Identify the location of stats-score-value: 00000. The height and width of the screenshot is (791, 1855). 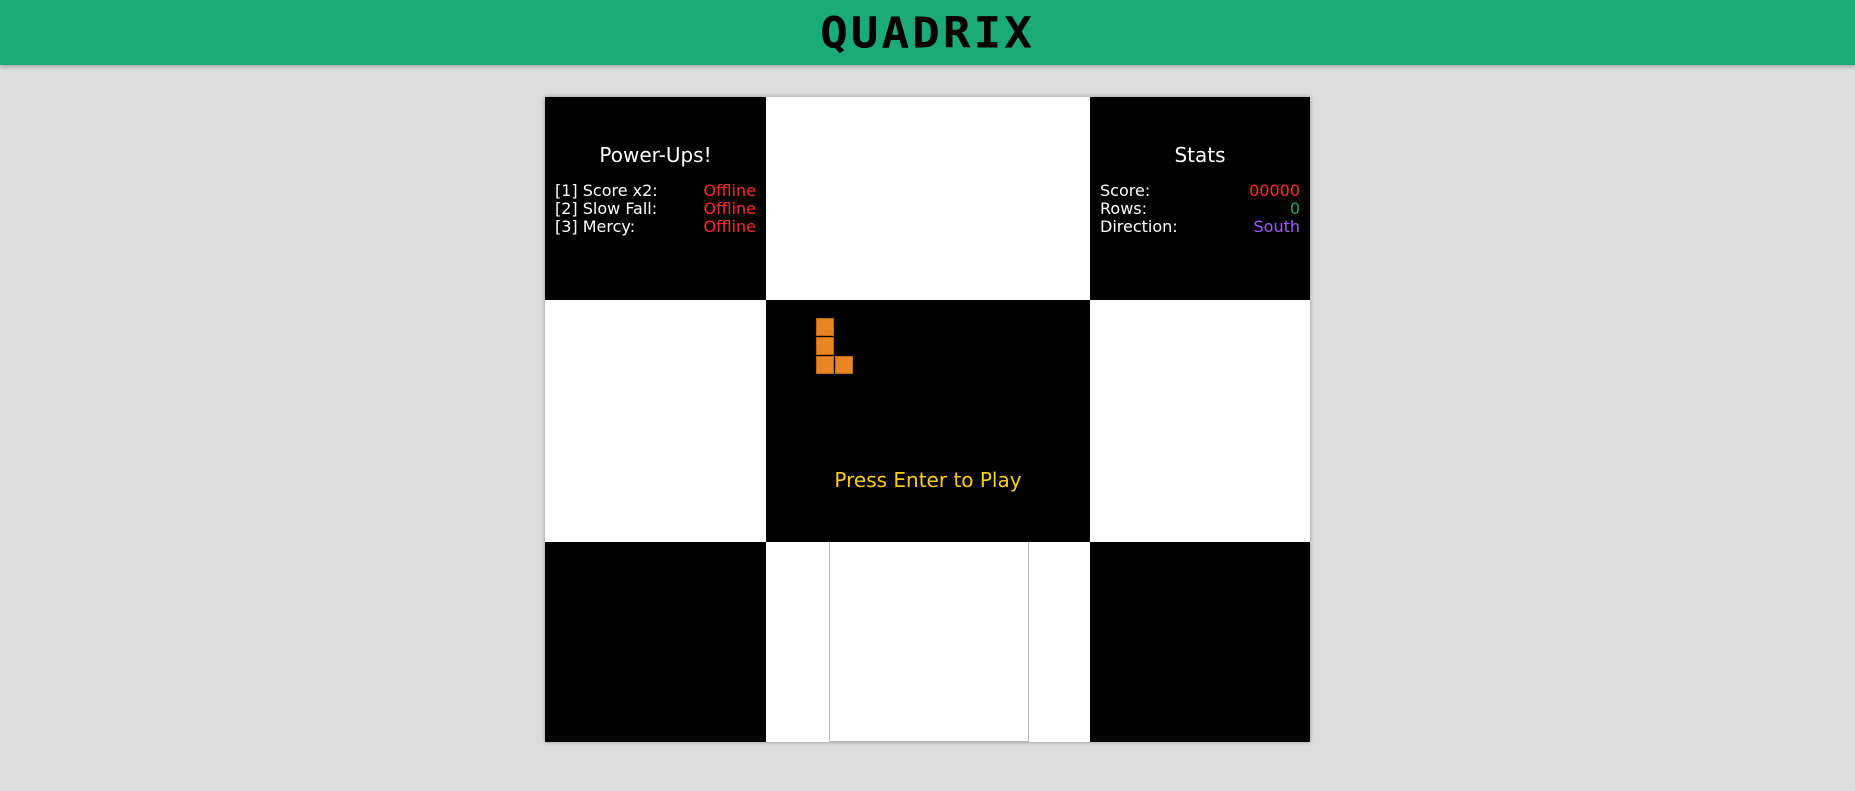
(1274, 190).